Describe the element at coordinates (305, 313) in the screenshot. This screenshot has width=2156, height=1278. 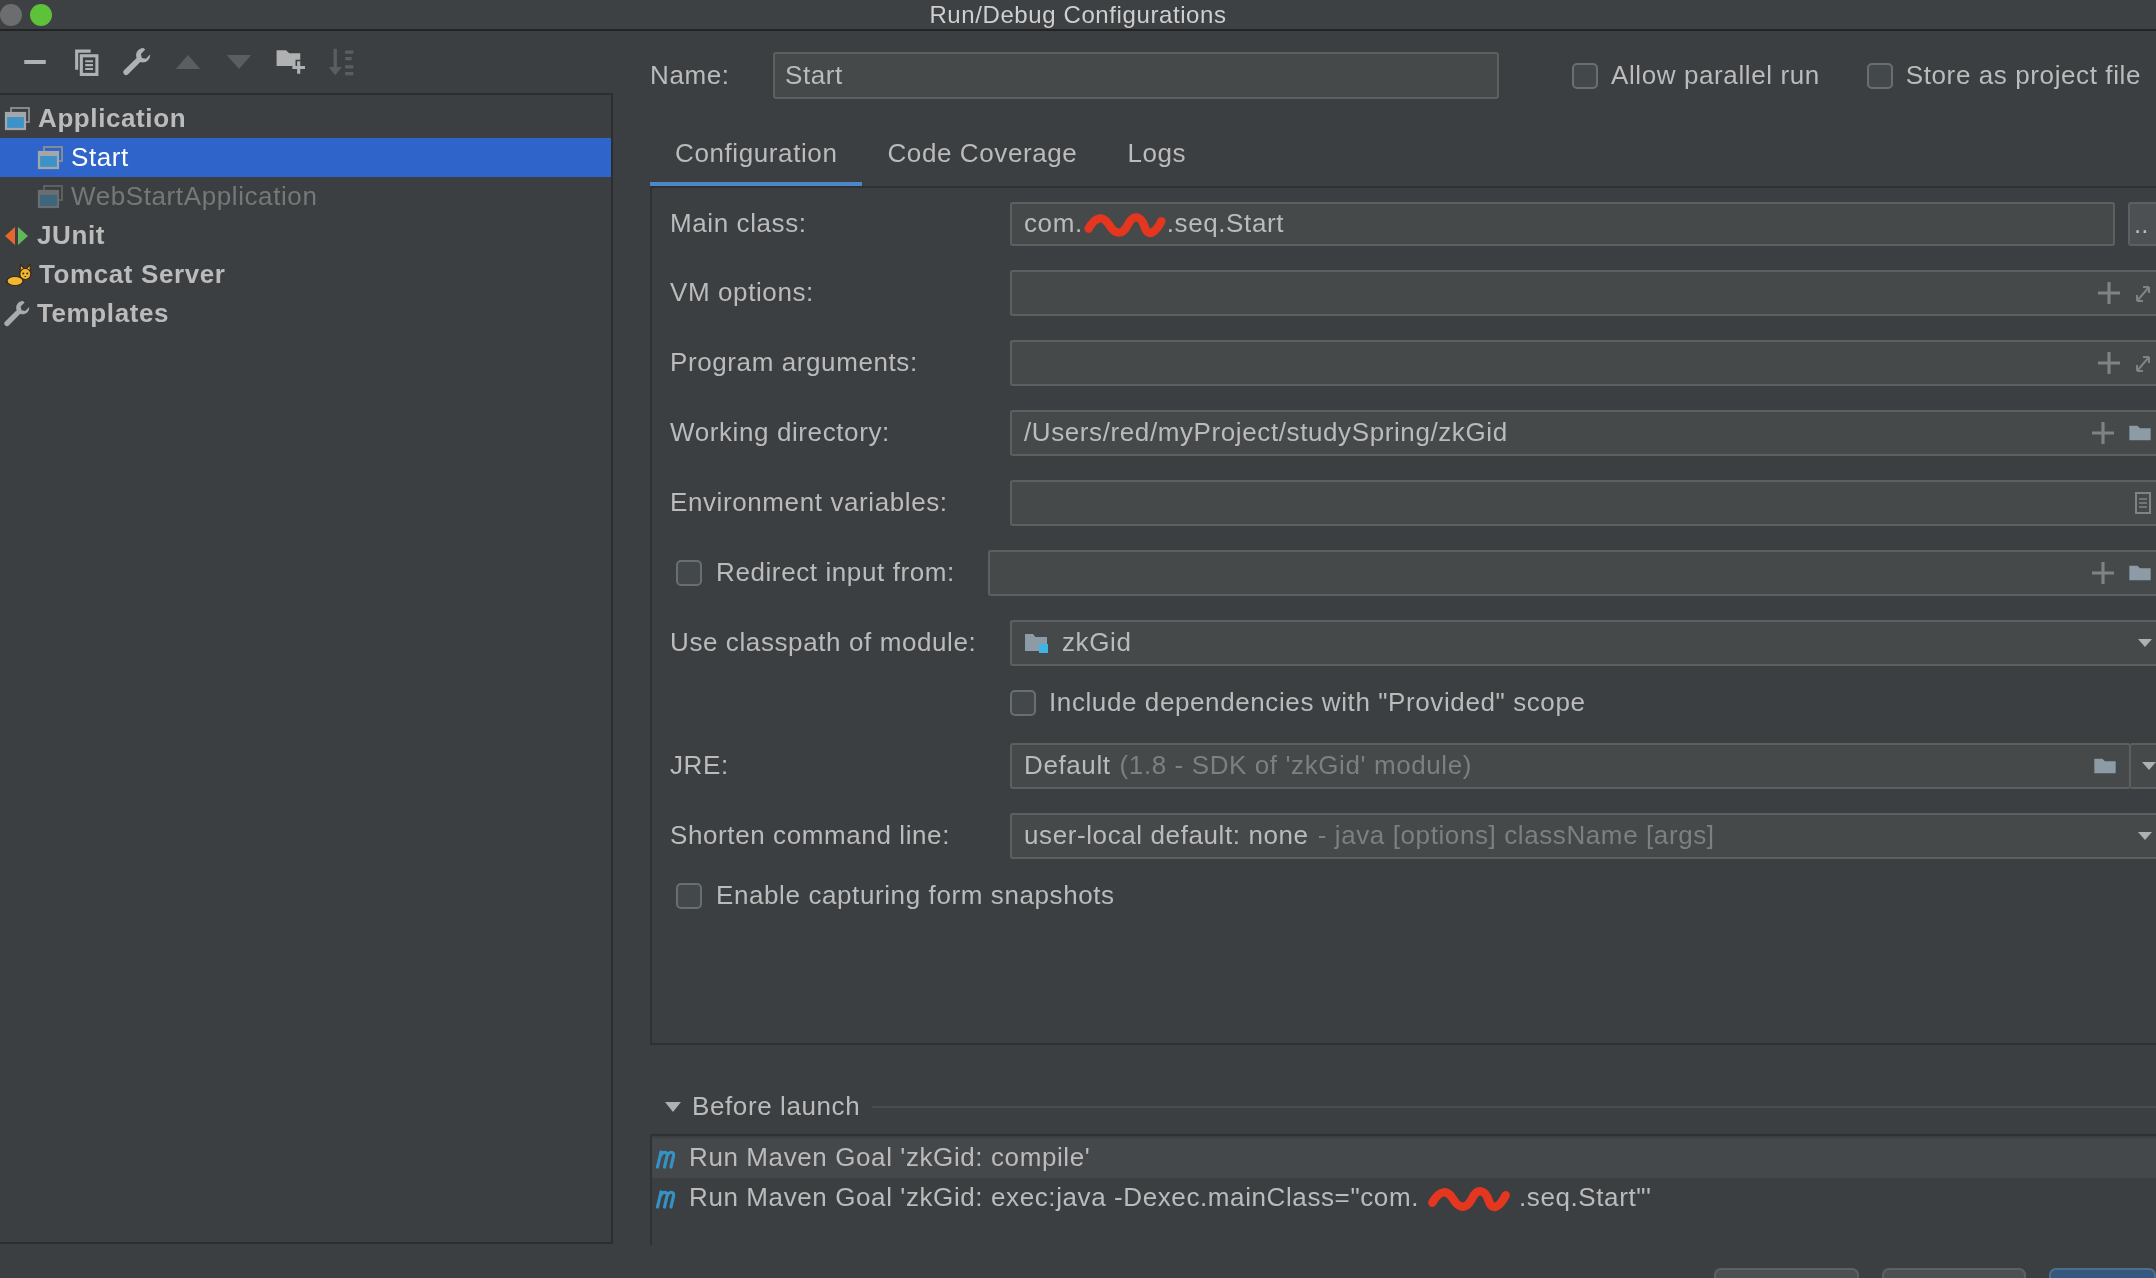
I see `tree-item: Templates` at that location.